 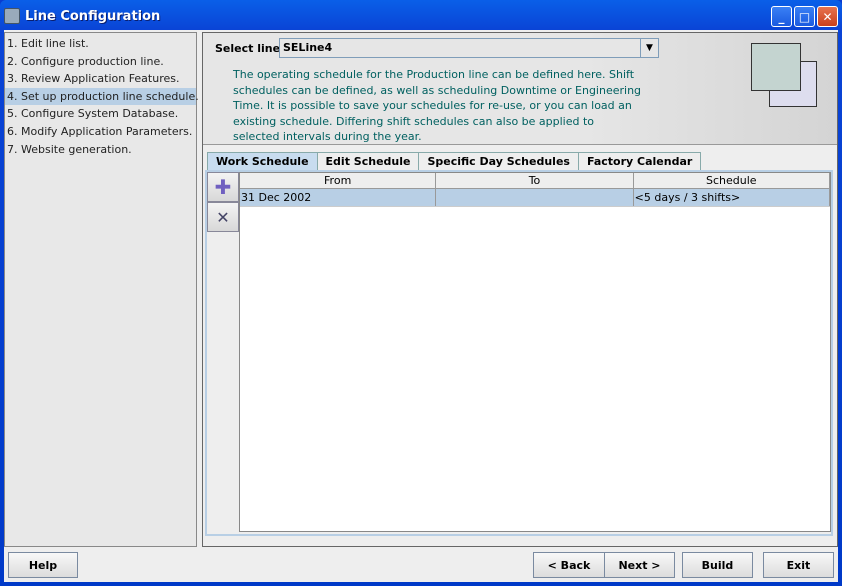 I want to click on select-line-value: SELine4, so click(x=308, y=47).